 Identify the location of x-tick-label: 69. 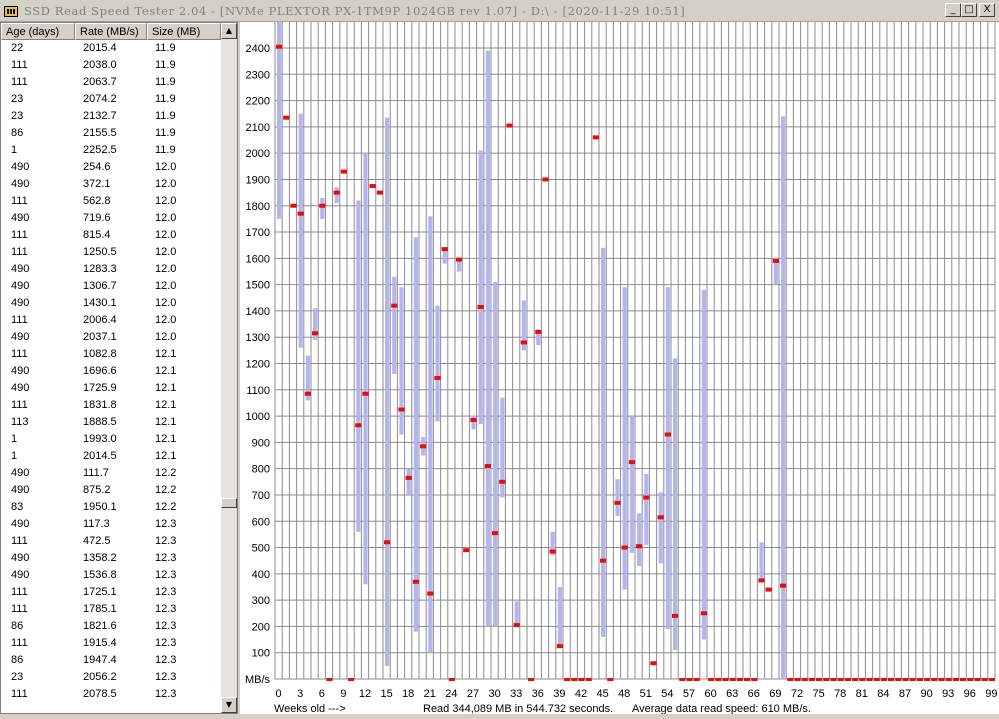
(775, 694).